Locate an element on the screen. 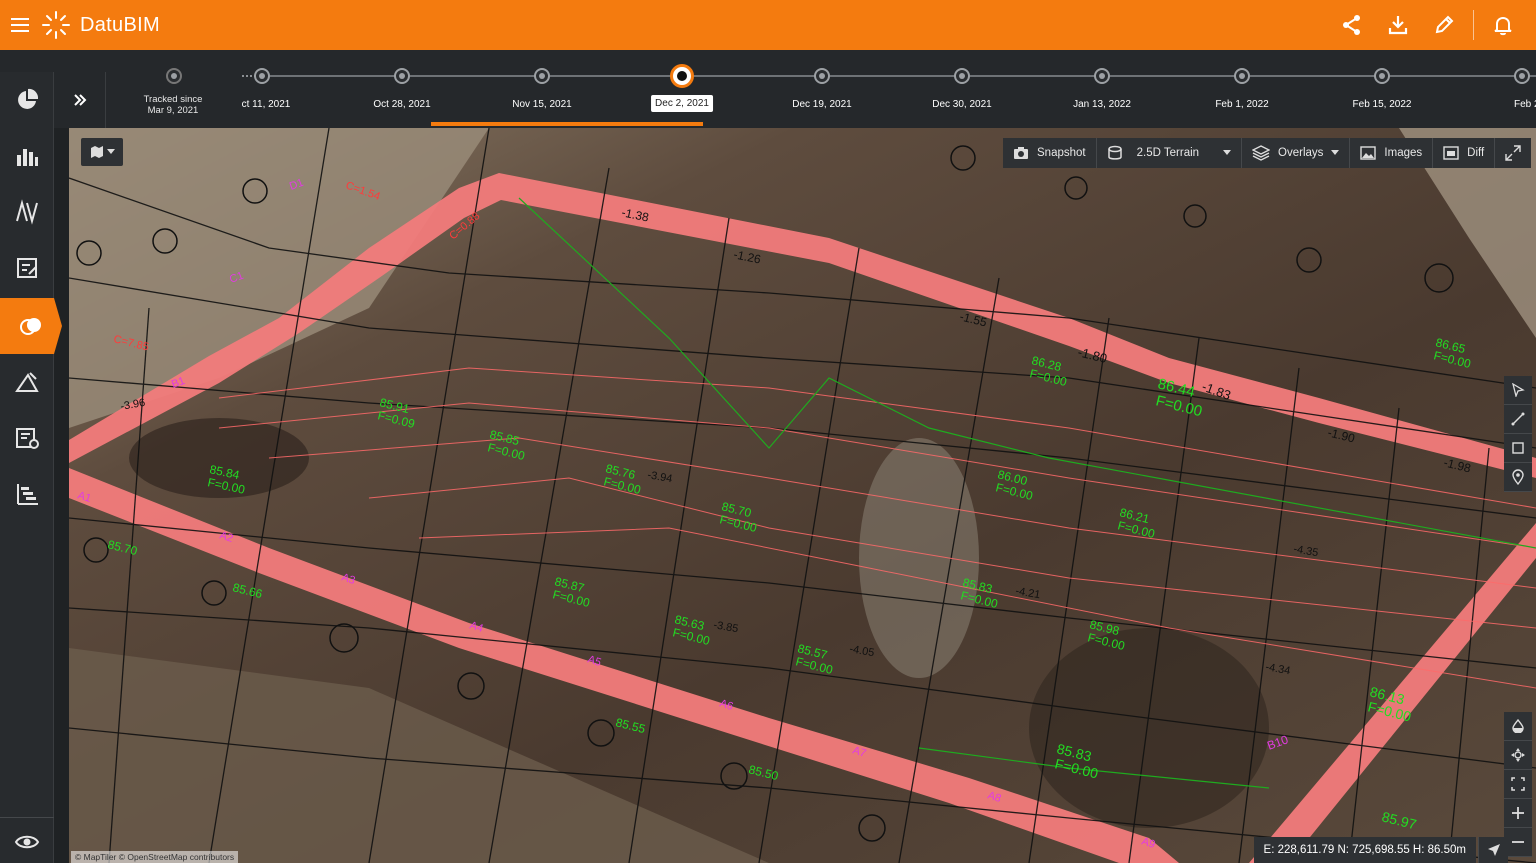 This screenshot has width=1536, height=863. flag-icon is located at coordinates (174, 76).